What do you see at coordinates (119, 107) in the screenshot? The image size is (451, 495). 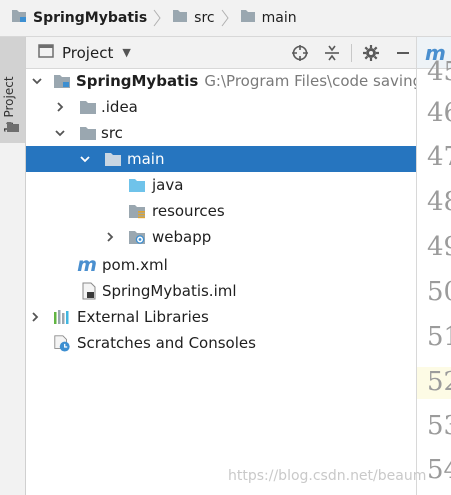 I see `tree-item-label: .idea` at bounding box center [119, 107].